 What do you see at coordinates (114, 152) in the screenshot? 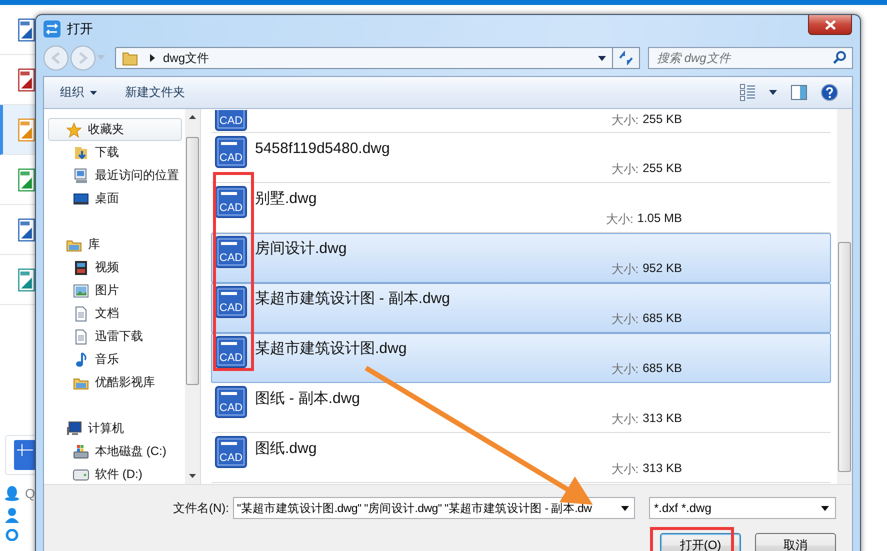
I see `nav-item: 下载` at bounding box center [114, 152].